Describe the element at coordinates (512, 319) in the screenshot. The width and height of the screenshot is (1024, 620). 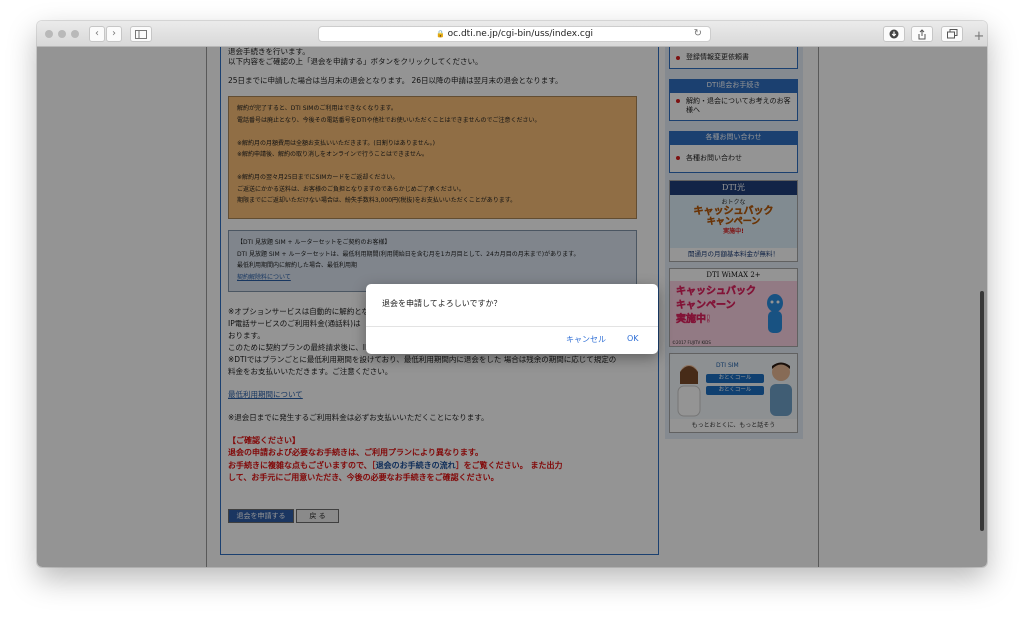
I see `confirm-dialog: 退会を申請してよろしいですか？ キャンセル OK` at that location.